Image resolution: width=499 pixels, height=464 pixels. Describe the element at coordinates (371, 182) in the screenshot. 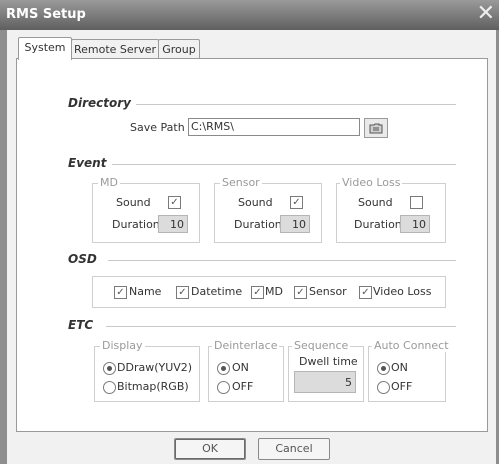

I see `group-label-video-loss: Video Loss` at that location.